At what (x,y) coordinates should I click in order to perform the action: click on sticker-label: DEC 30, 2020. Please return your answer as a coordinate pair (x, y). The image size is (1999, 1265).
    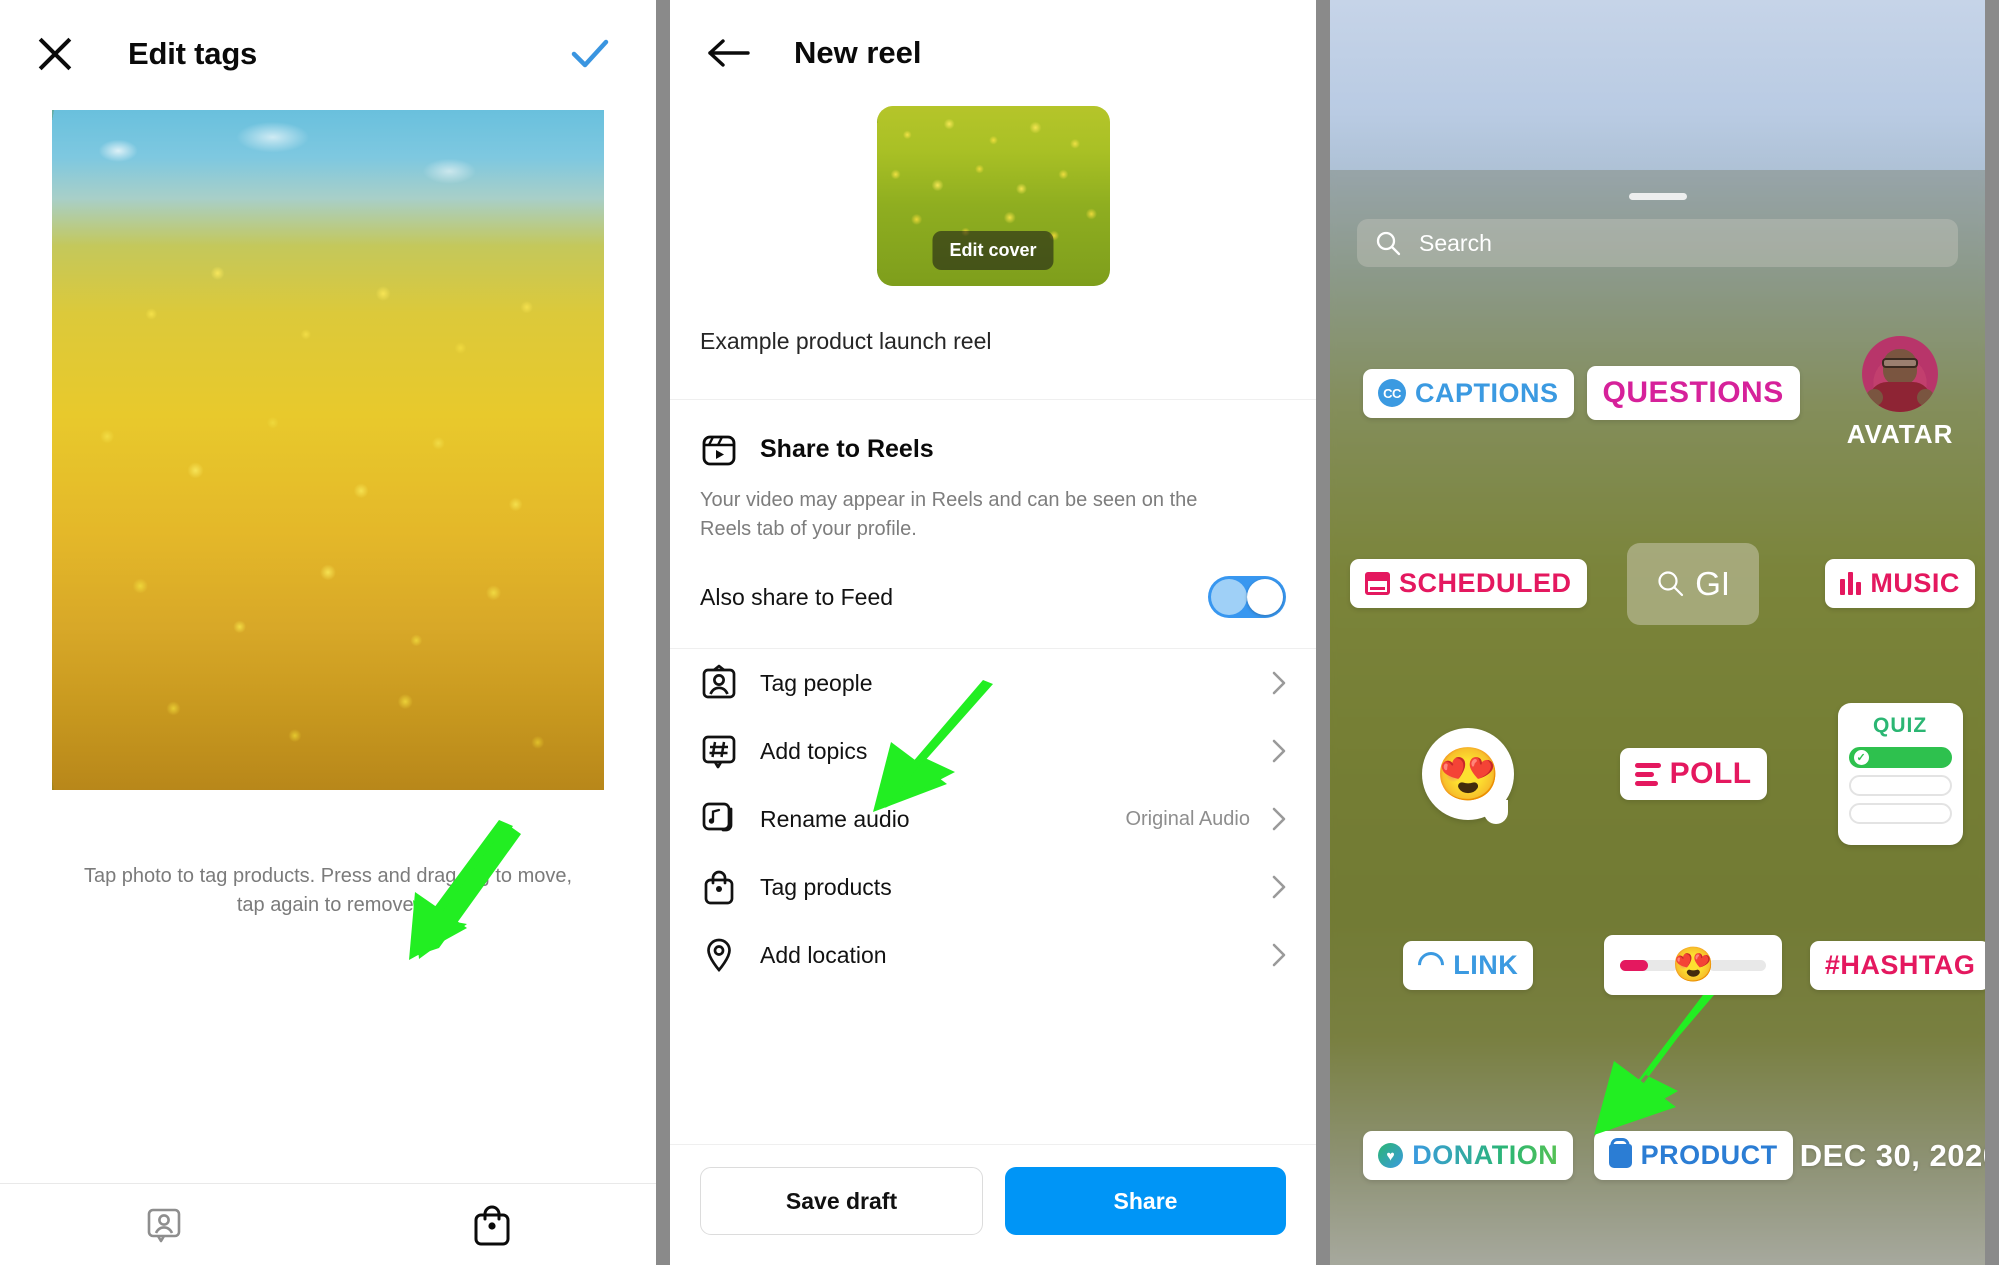
    Looking at the image, I should click on (1892, 1155).